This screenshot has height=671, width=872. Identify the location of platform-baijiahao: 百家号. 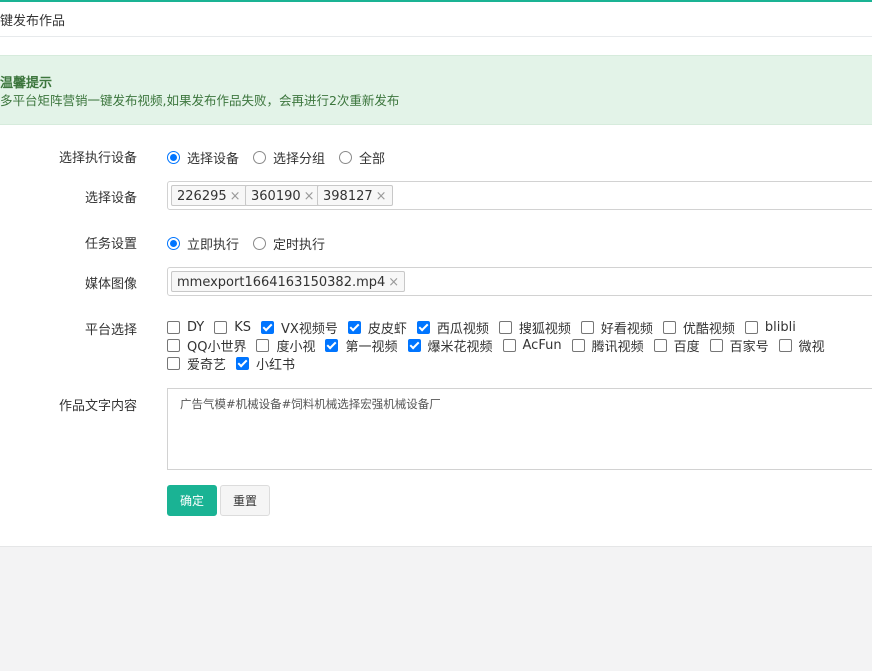
(739, 345).